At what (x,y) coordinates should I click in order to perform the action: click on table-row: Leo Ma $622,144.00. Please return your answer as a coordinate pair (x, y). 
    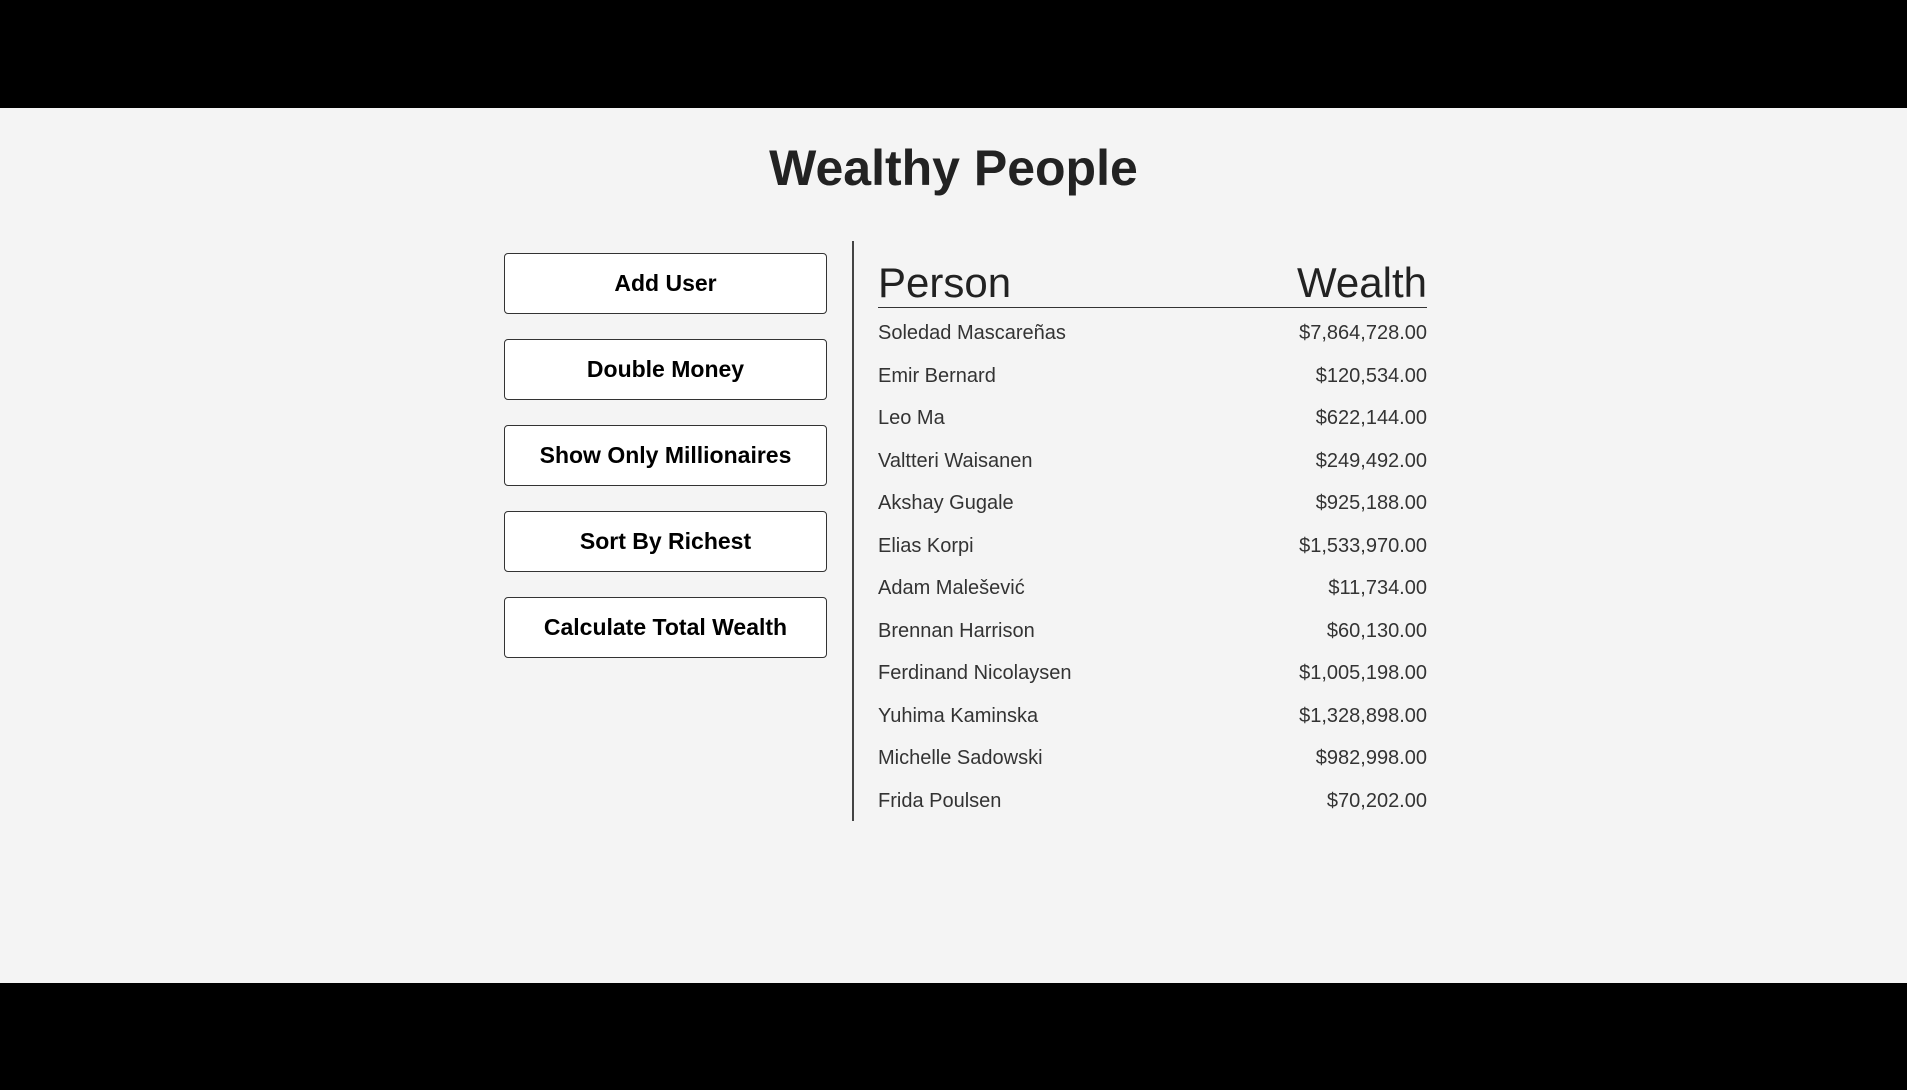
    Looking at the image, I should click on (1152, 418).